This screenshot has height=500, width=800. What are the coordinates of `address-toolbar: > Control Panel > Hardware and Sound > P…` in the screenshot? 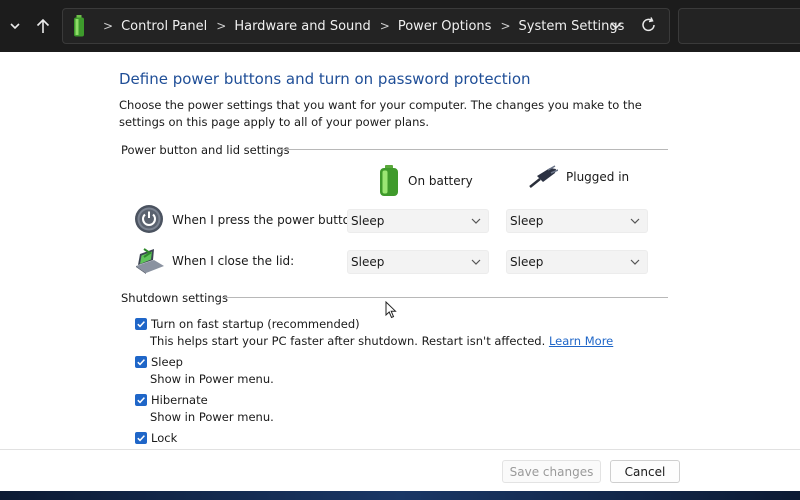 It's located at (400, 26).